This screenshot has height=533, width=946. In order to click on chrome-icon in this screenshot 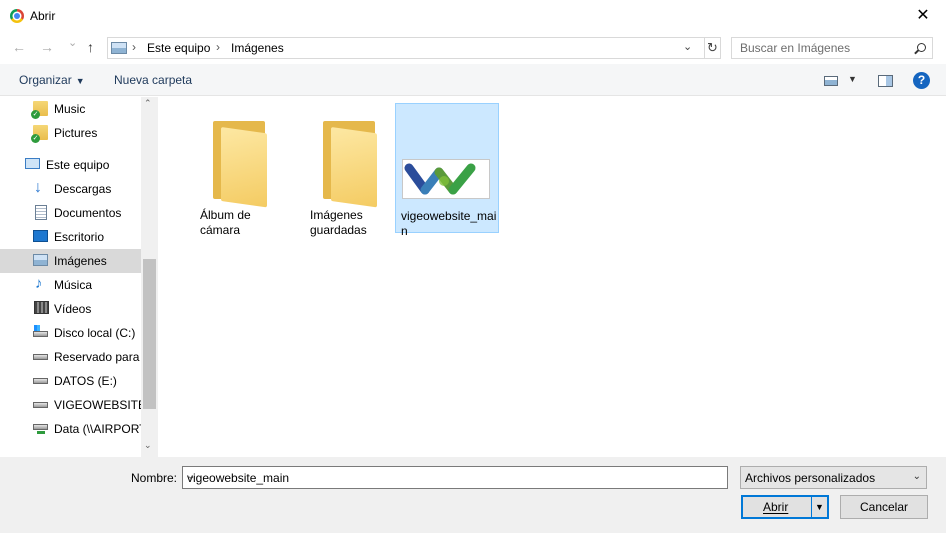, I will do `click(17, 16)`.